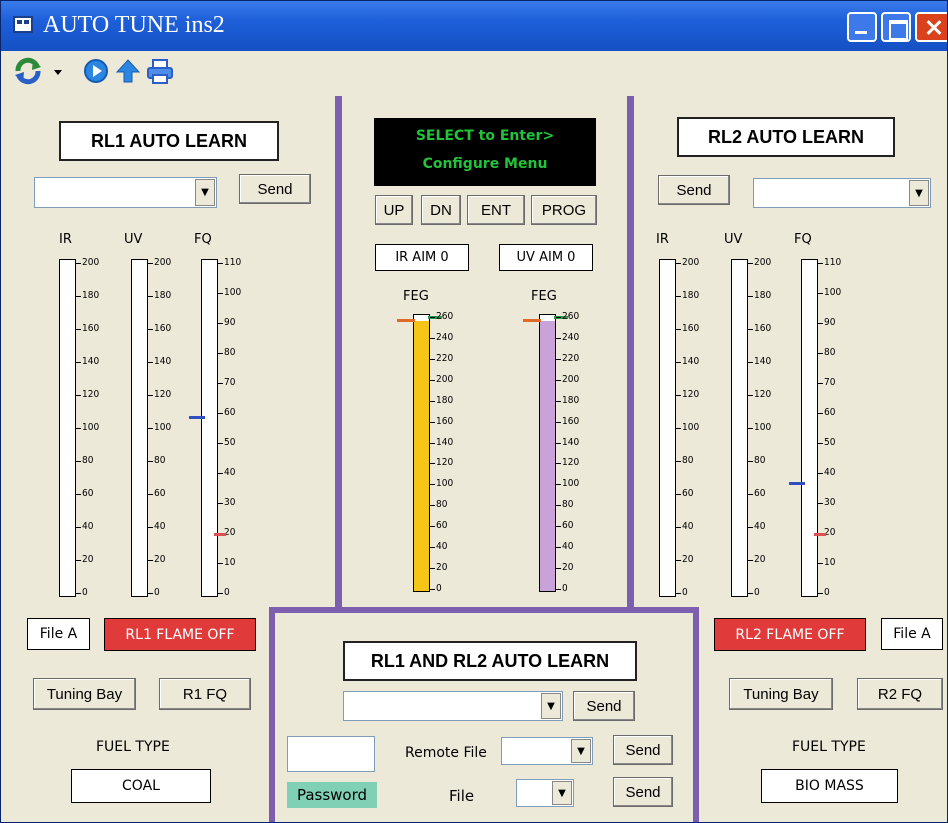  Describe the element at coordinates (694, 190) in the screenshot. I see `rl2-send-button: Send` at that location.